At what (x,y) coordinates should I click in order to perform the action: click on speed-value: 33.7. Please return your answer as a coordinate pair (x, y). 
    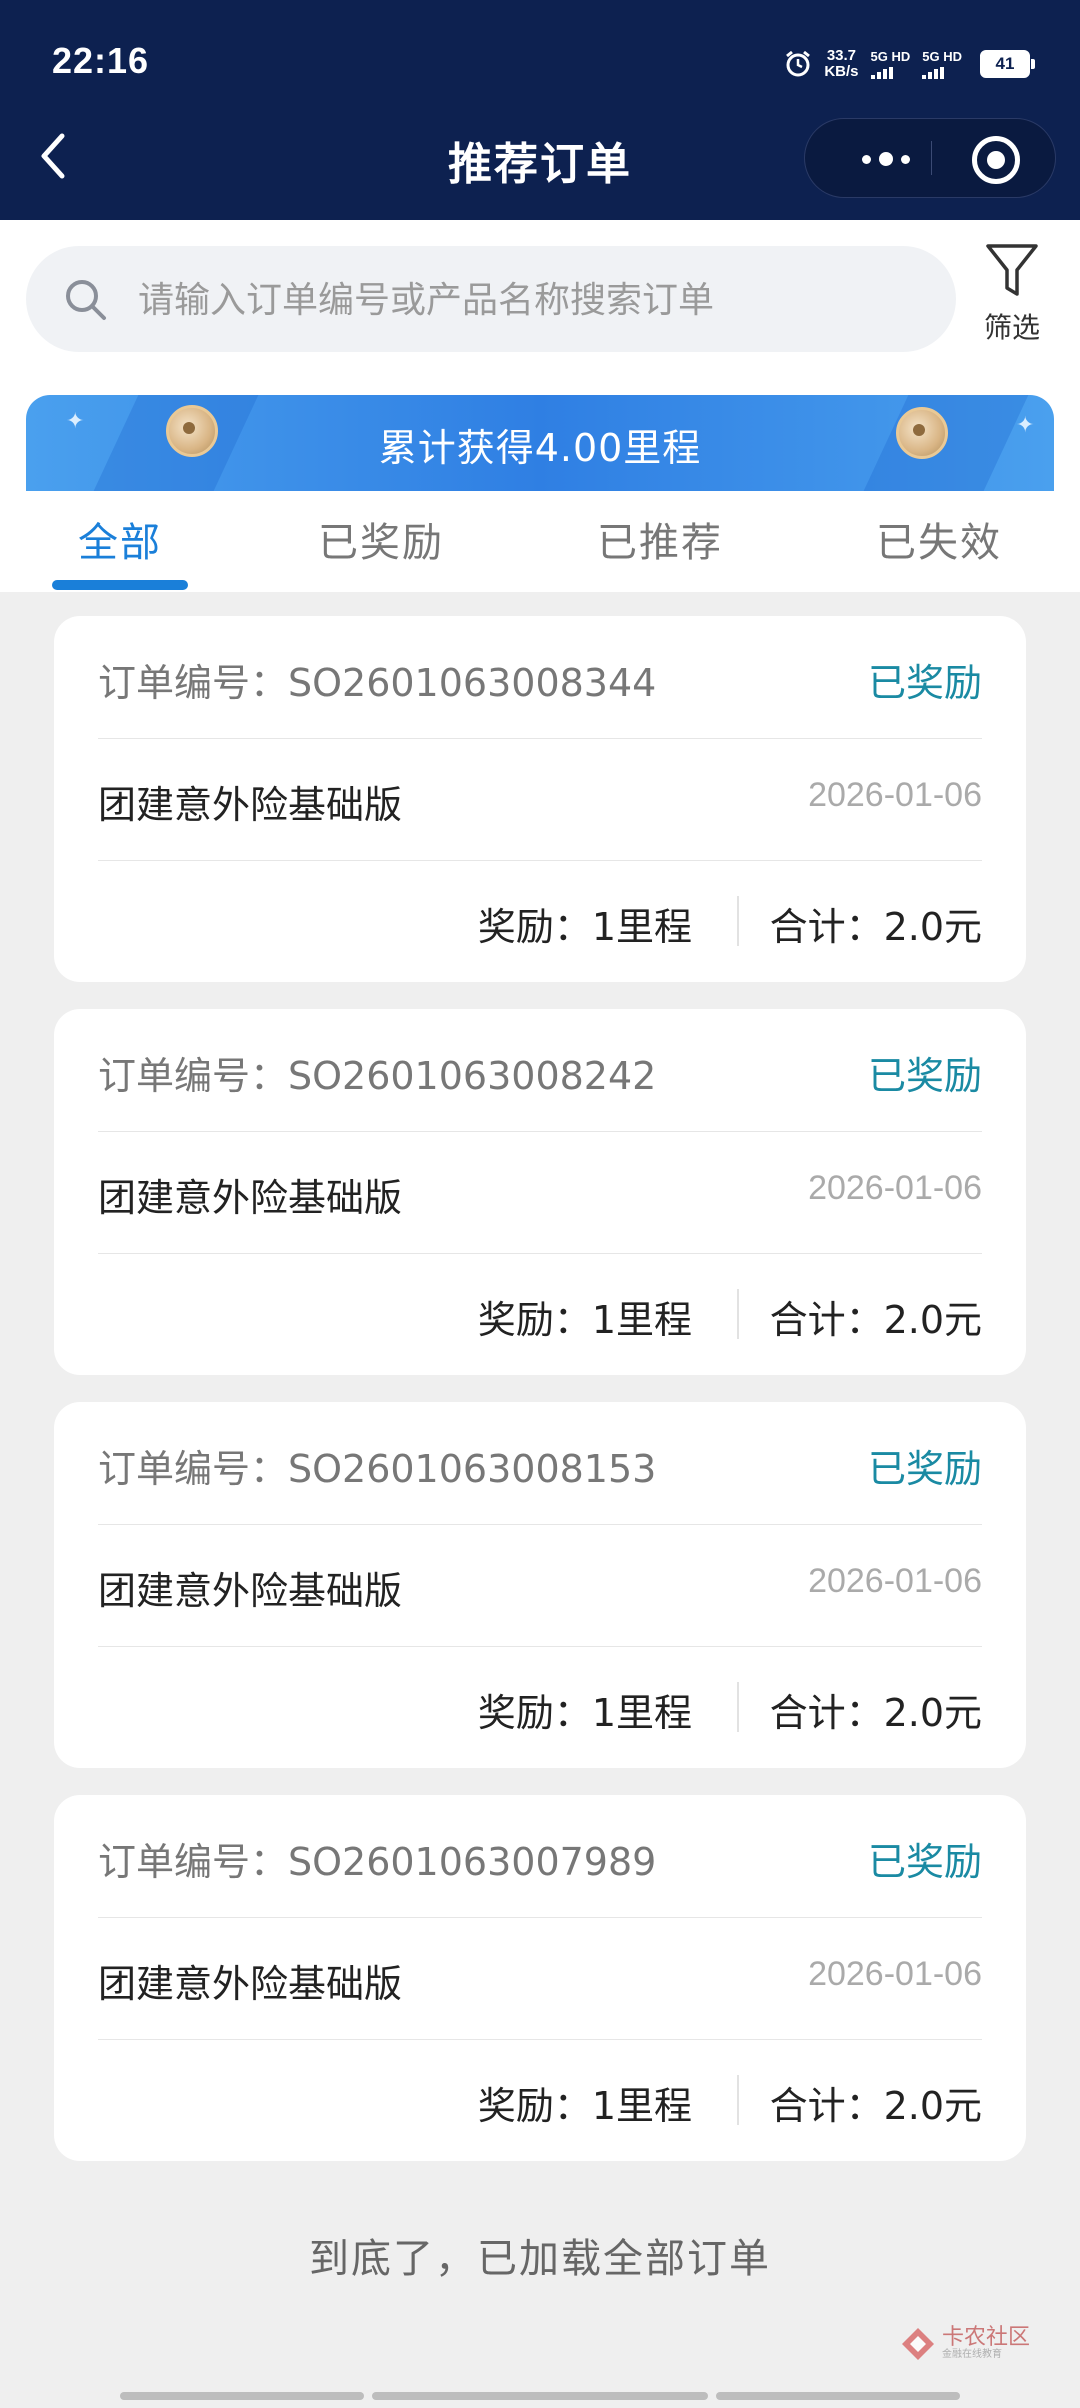
    Looking at the image, I should click on (841, 55).